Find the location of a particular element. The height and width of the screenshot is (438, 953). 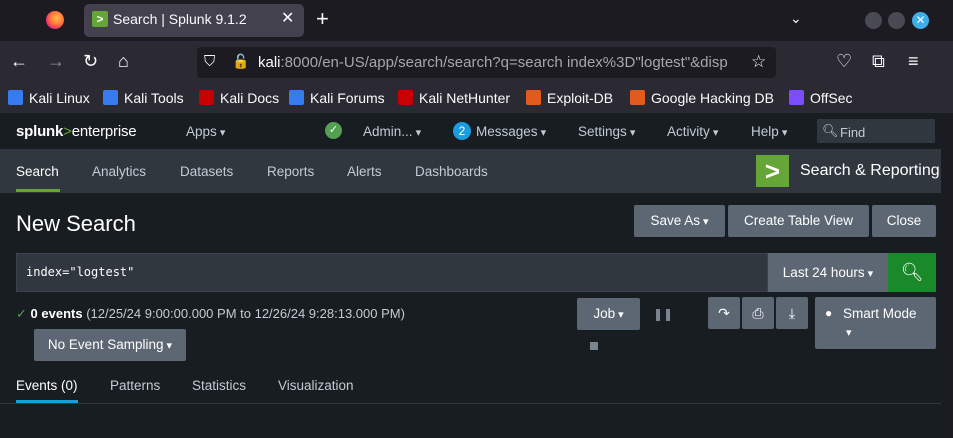

save-as-button: Save As is located at coordinates (679, 221).